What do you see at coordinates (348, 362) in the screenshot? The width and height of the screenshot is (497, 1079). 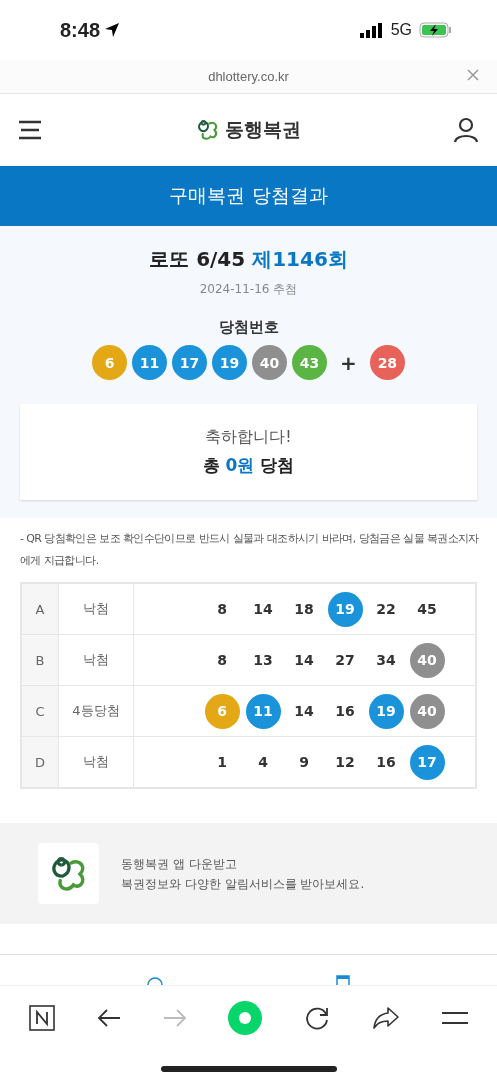 I see `plus-sign: +` at bounding box center [348, 362].